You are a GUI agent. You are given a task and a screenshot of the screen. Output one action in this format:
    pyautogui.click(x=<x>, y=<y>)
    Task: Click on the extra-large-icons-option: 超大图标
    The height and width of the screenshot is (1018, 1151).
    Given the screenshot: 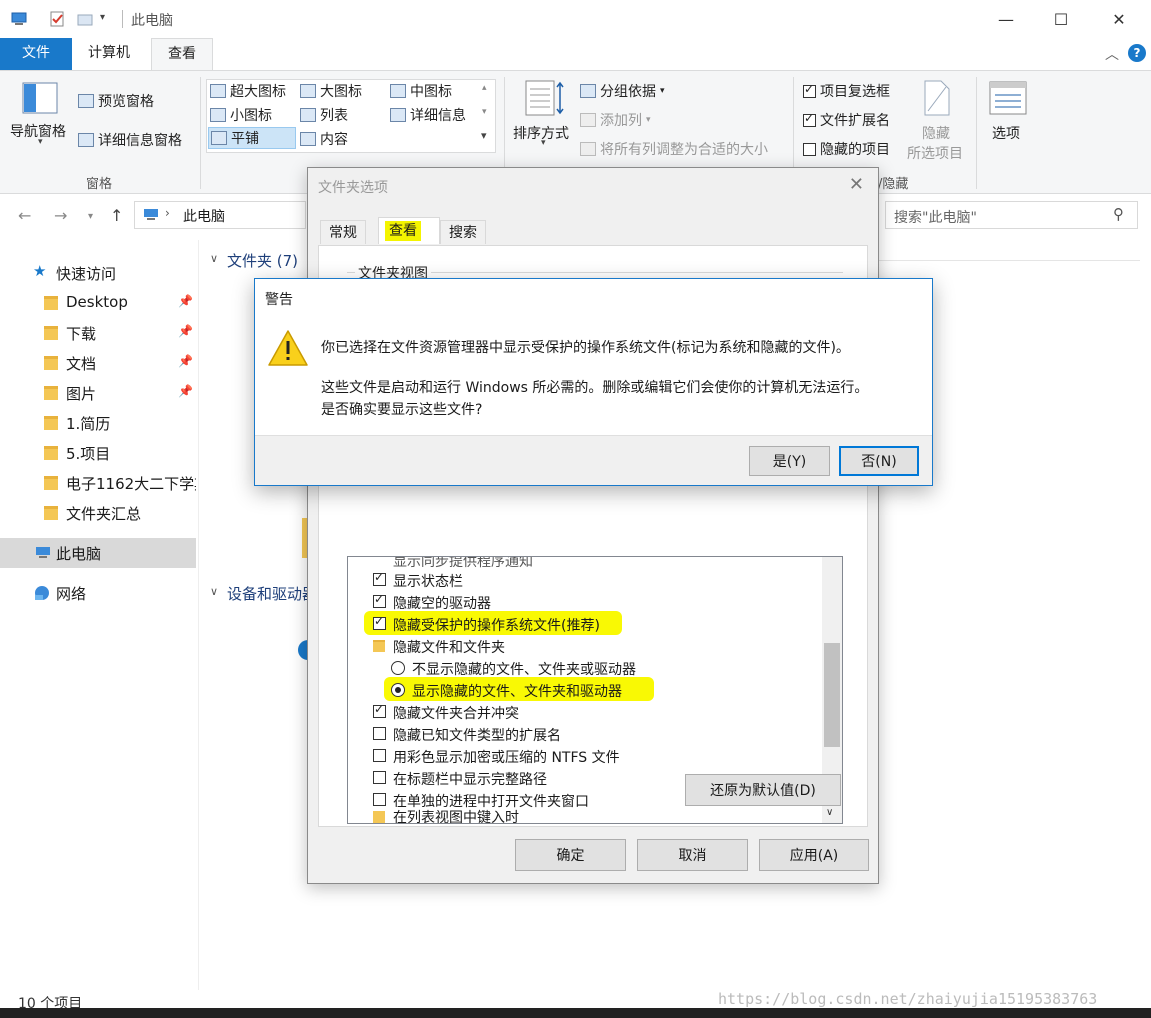 What is the action you would take?
    pyautogui.click(x=248, y=91)
    